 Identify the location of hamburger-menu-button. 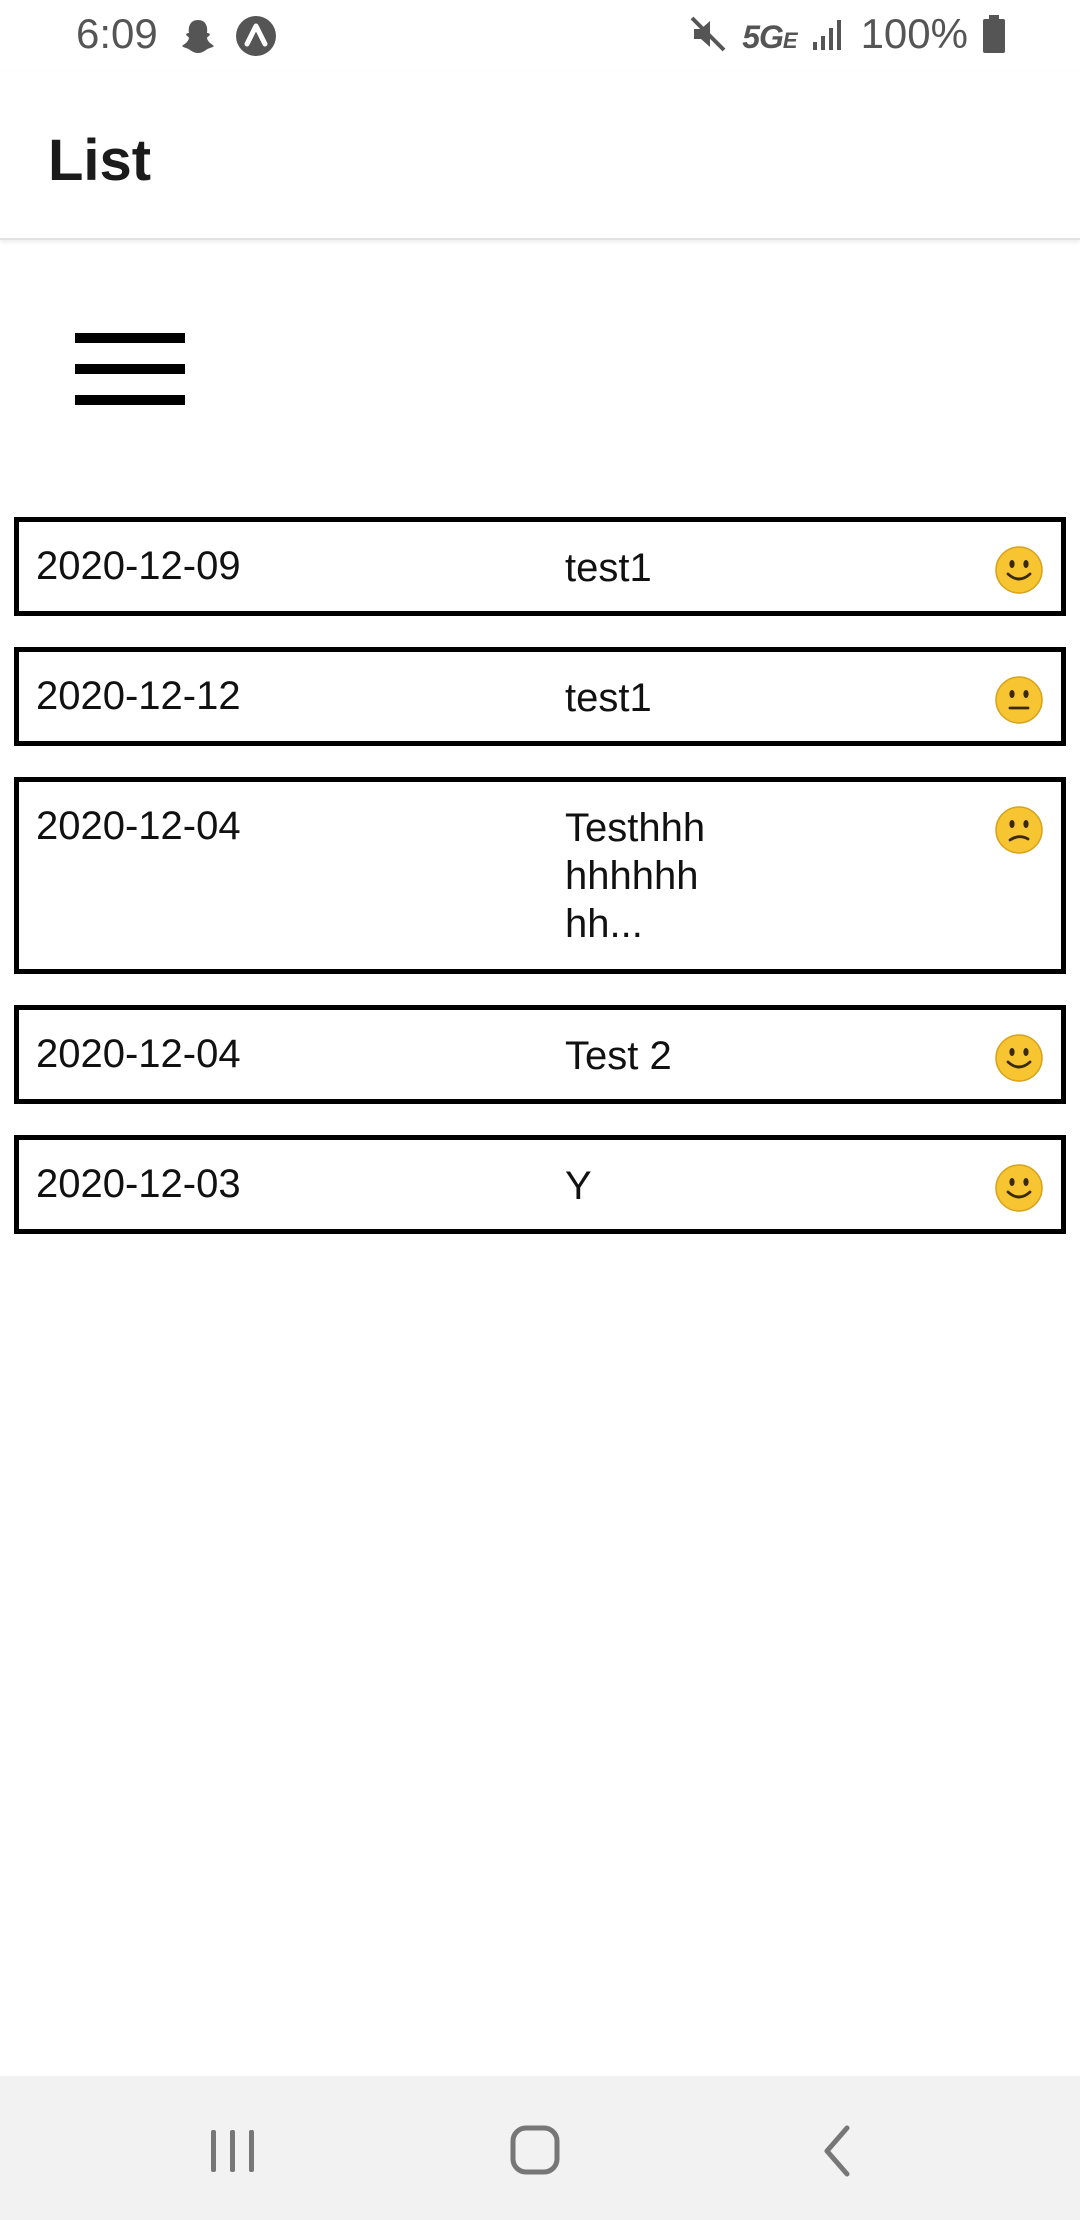
(130, 370).